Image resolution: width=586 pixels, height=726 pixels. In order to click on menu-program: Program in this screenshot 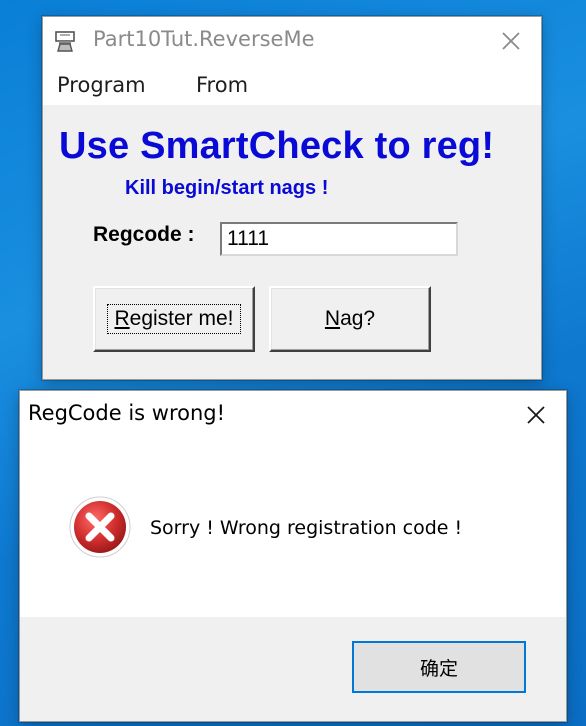, I will do `click(101, 85)`.